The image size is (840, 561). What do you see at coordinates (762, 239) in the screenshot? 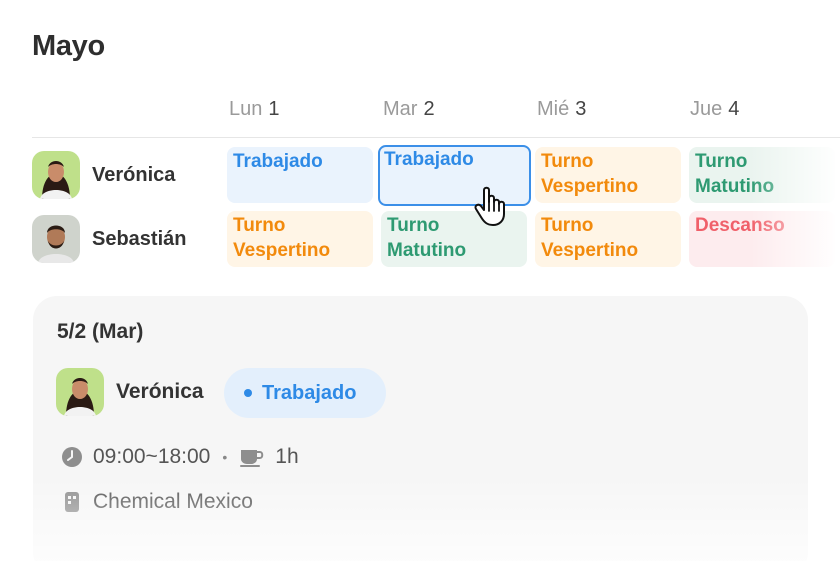
I see `shift-cell: Descanso` at bounding box center [762, 239].